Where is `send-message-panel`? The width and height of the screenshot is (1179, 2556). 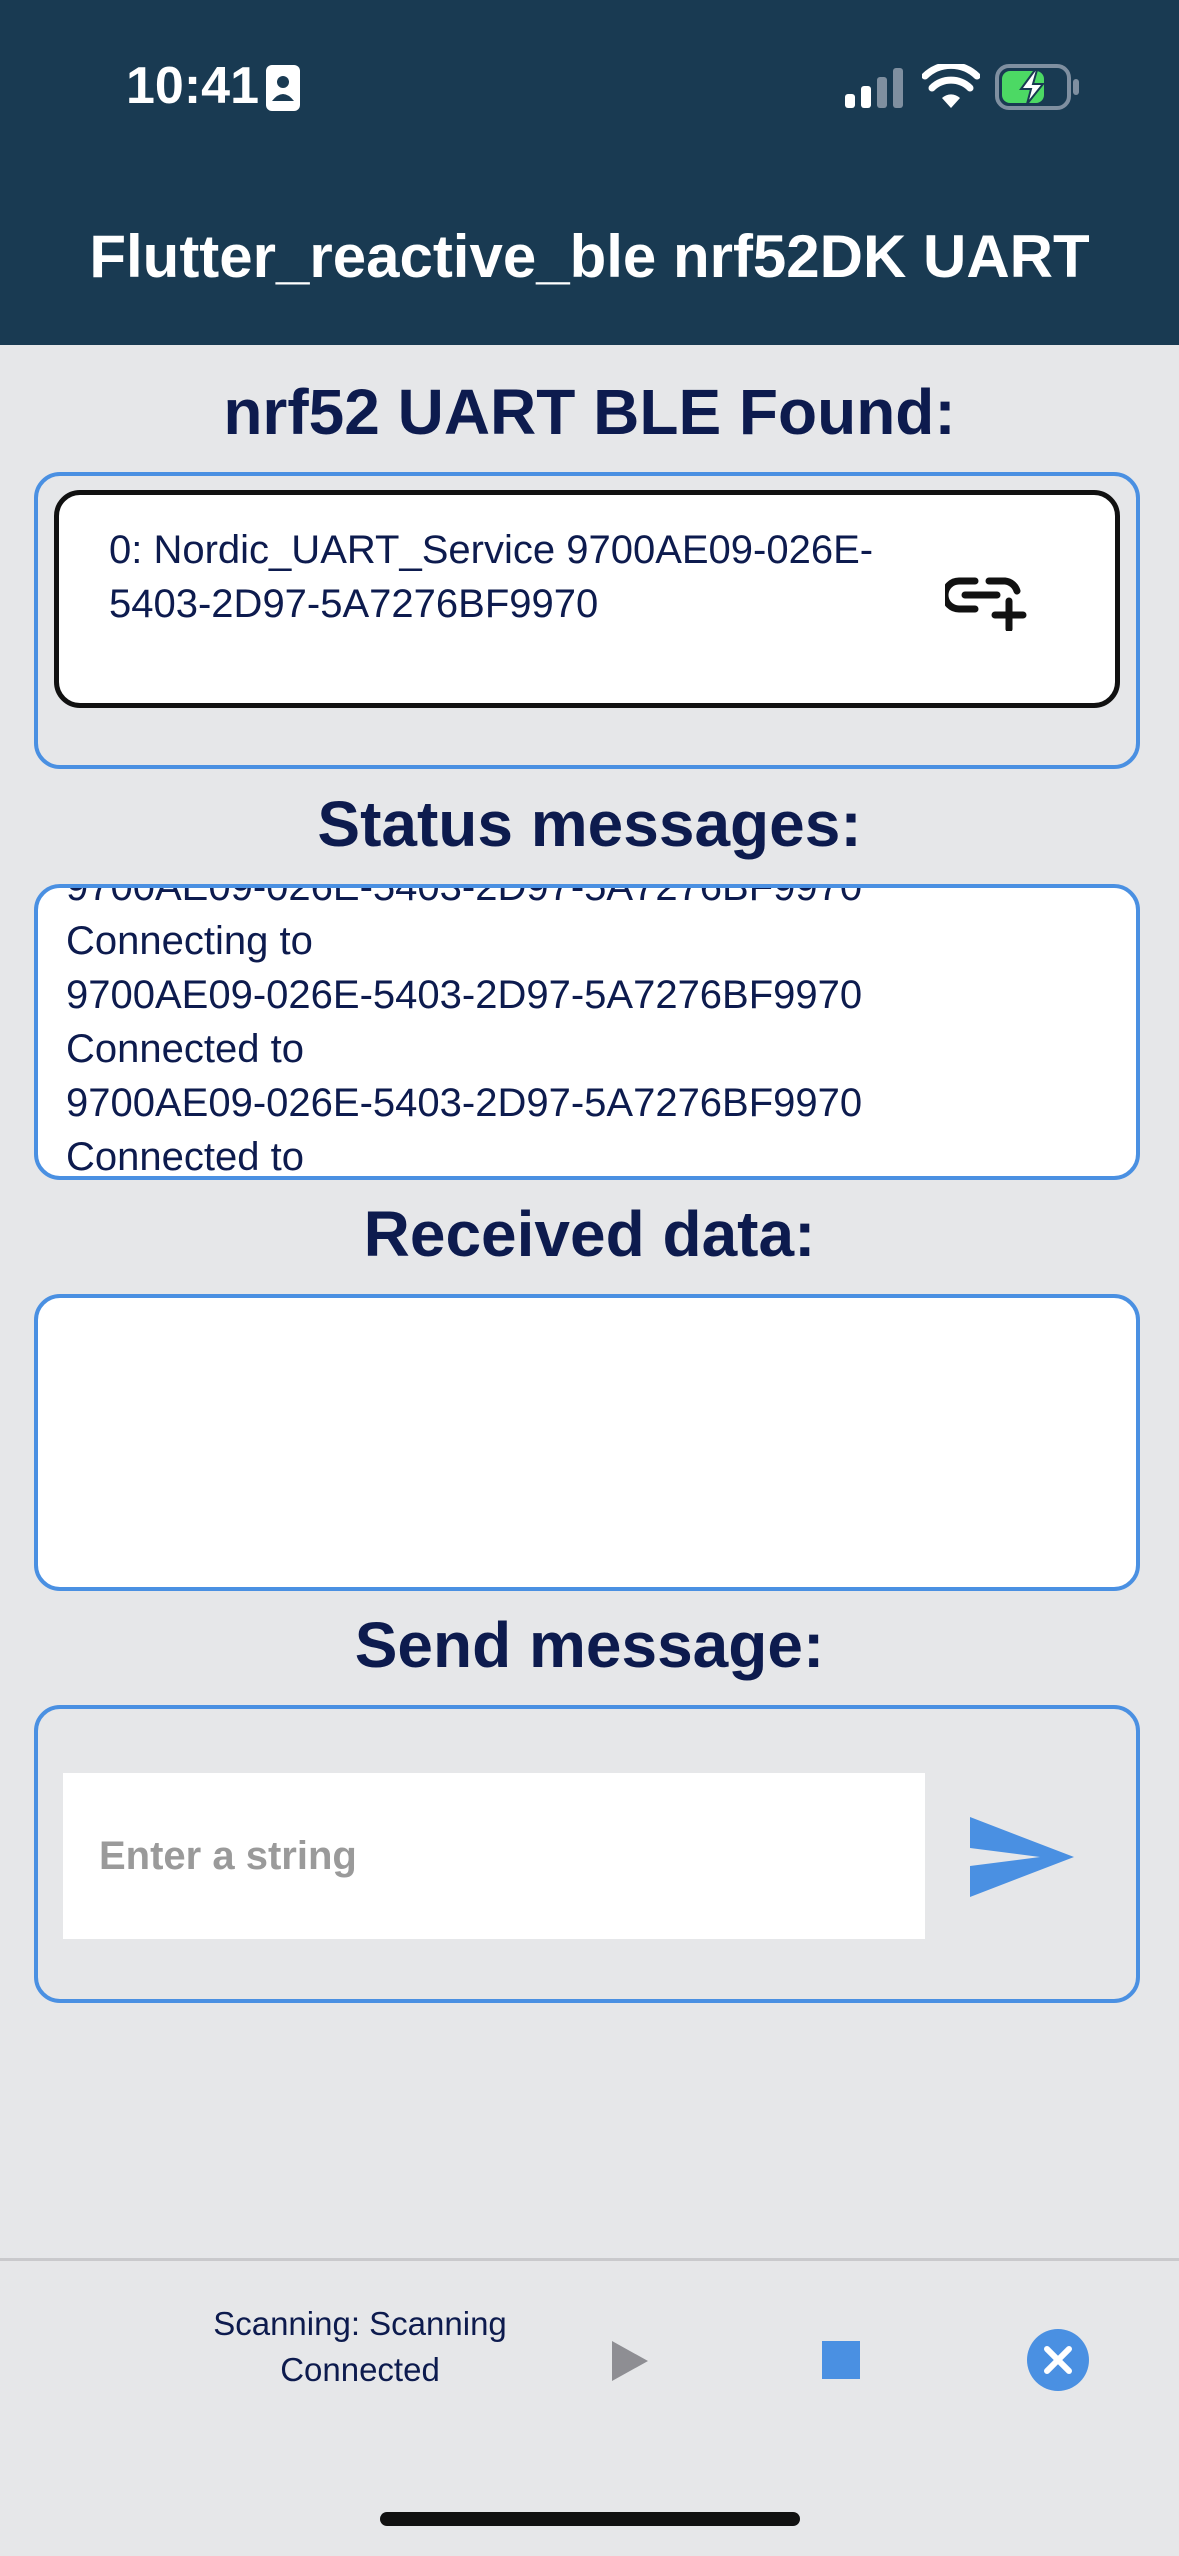
send-message-panel is located at coordinates (587, 1854).